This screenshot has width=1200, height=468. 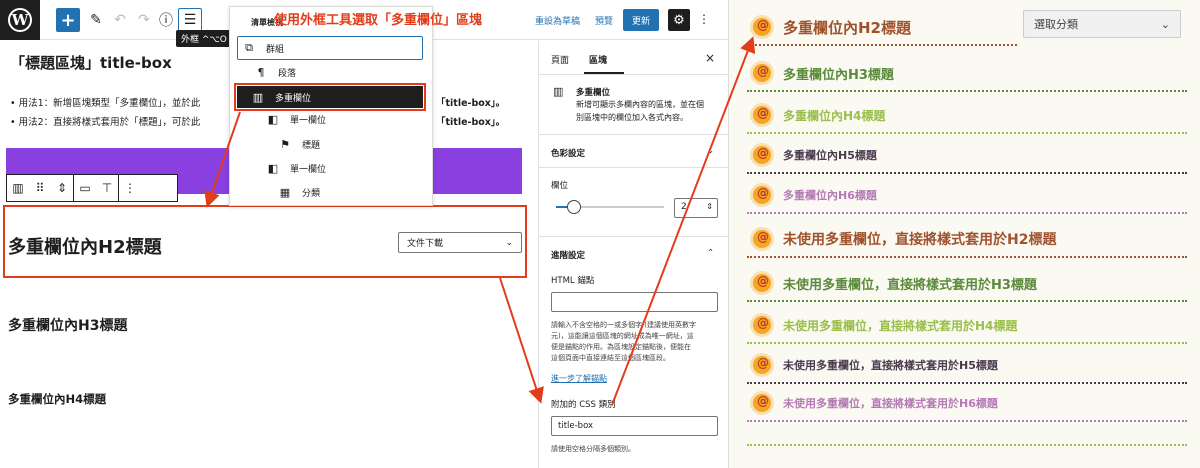 What do you see at coordinates (920, 240) in the screenshot?
I see `preview-heading-label: 未使用多重欄位，直接將樣式套用於H2標題` at bounding box center [920, 240].